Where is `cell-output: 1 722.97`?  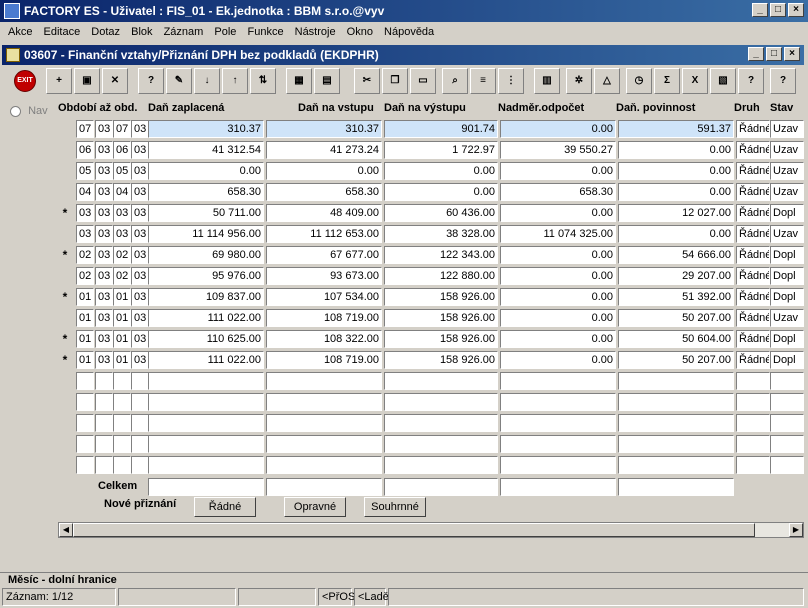 cell-output: 1 722.97 is located at coordinates (441, 150).